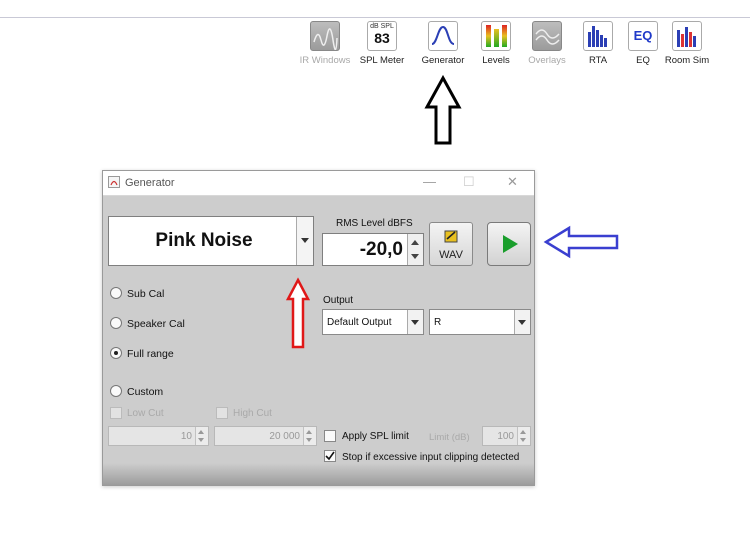 The image size is (750, 536). What do you see at coordinates (415, 249) in the screenshot?
I see `rms-spin-buttons` at bounding box center [415, 249].